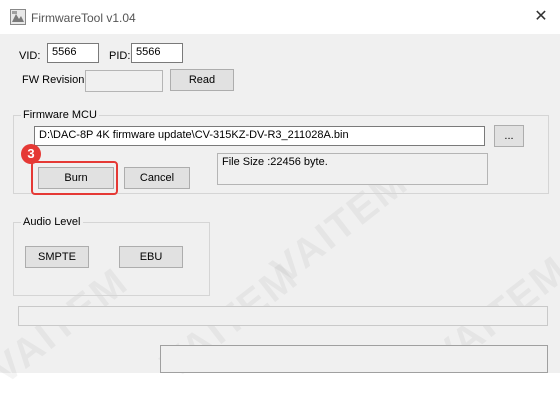 The width and height of the screenshot is (560, 394). I want to click on status-bar, so click(354, 359).